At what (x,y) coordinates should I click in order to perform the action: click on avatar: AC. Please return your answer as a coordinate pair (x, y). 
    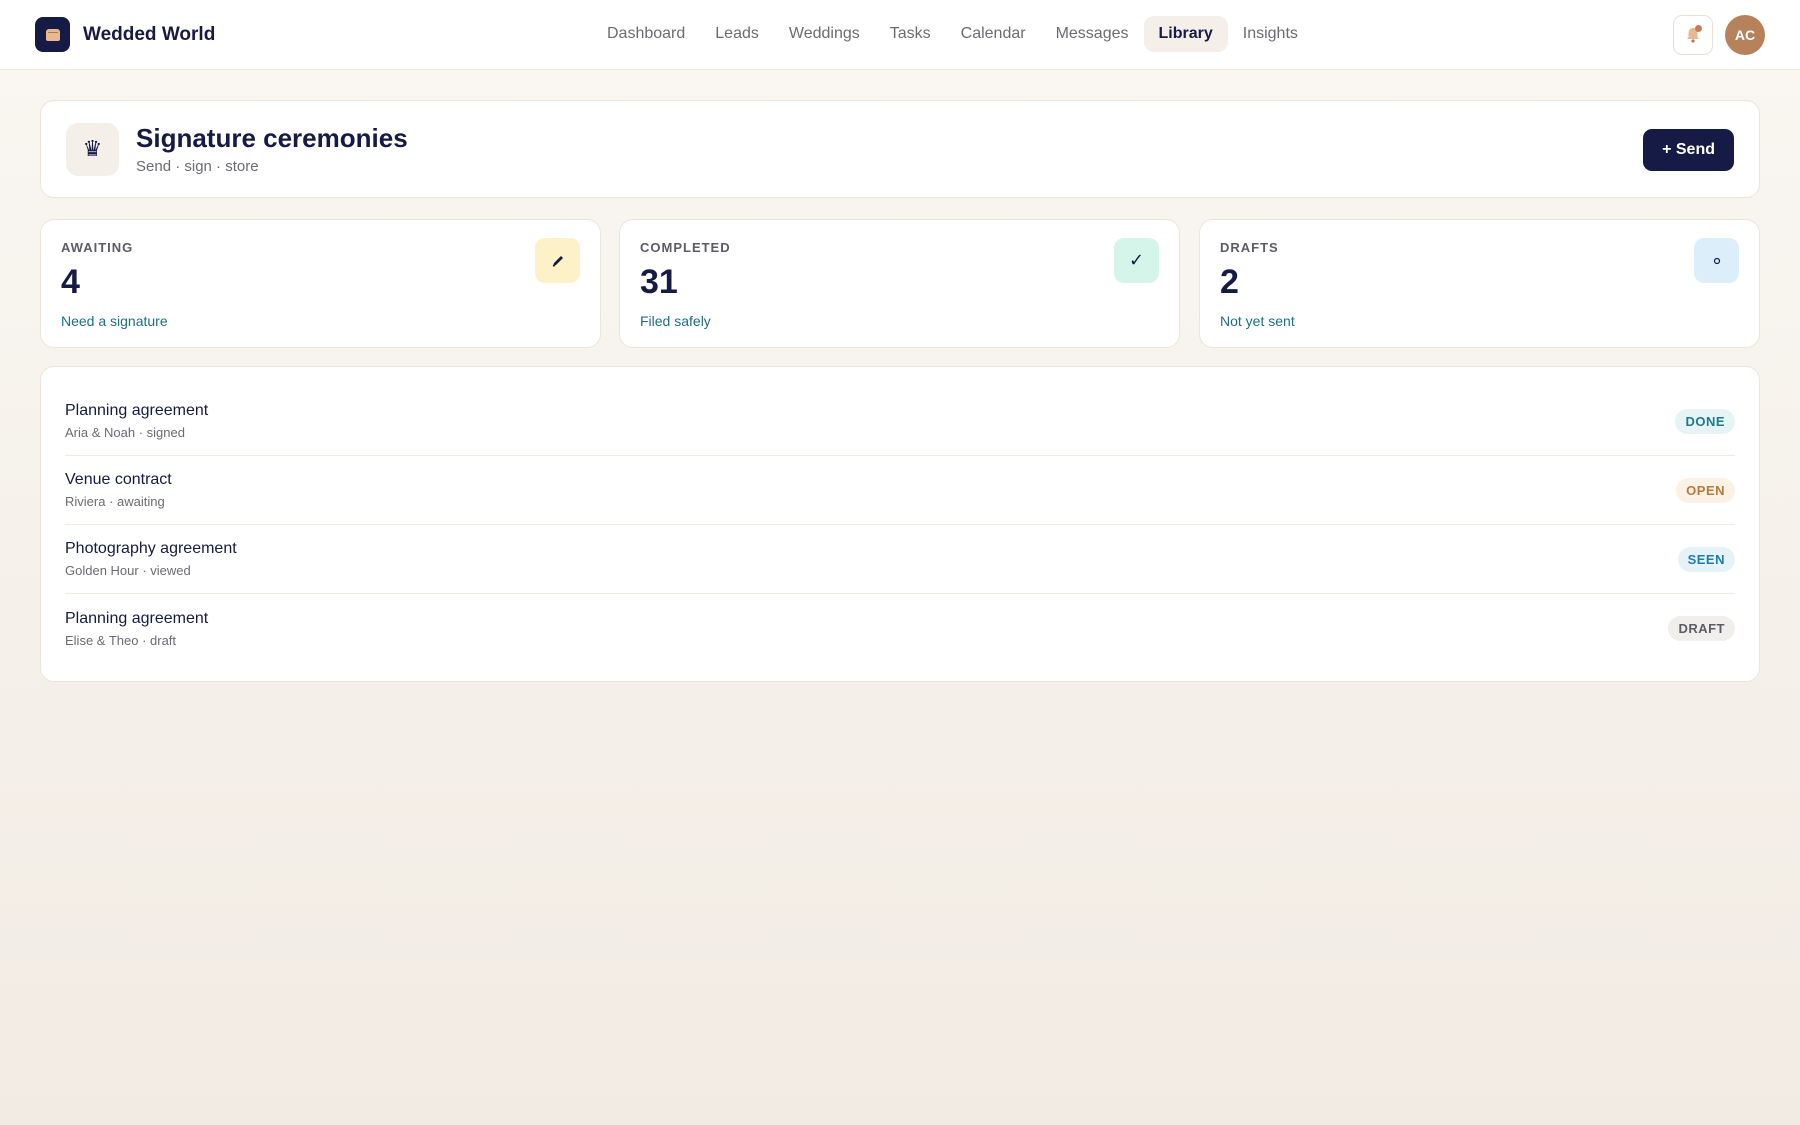
    Looking at the image, I should click on (1745, 35).